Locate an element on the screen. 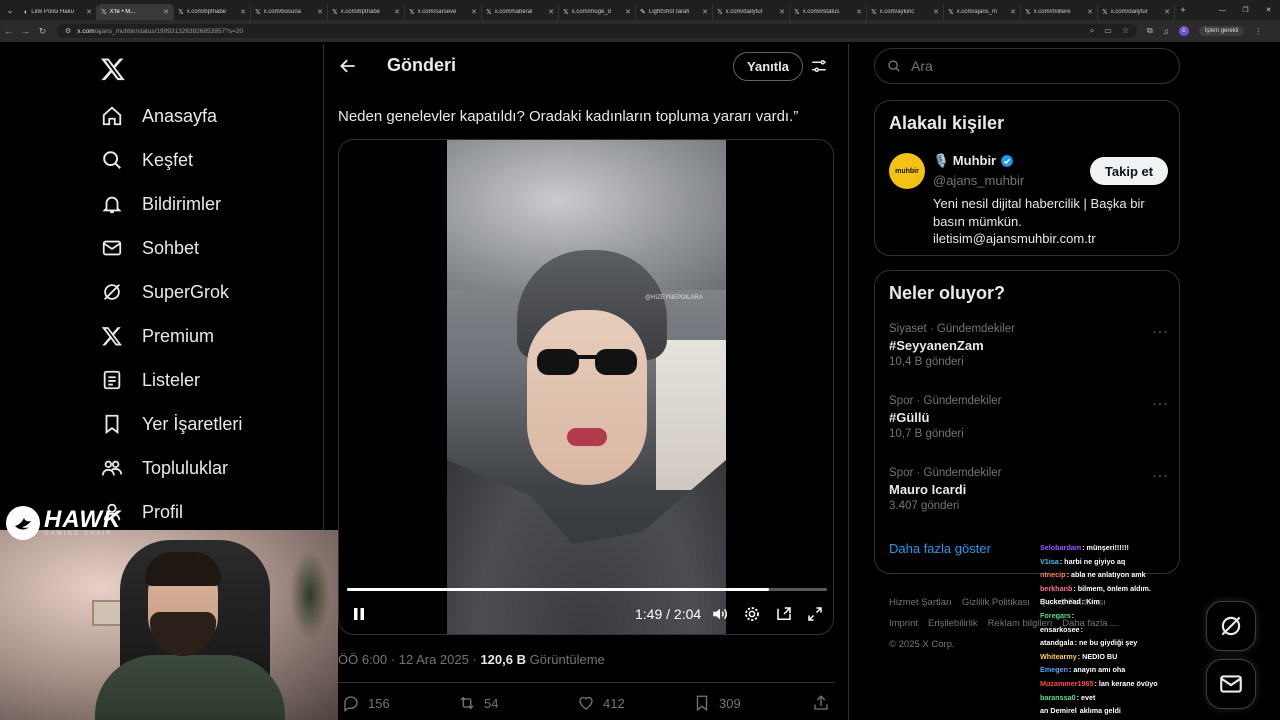  nav-item-grok: SuperGrok is located at coordinates (164, 292).